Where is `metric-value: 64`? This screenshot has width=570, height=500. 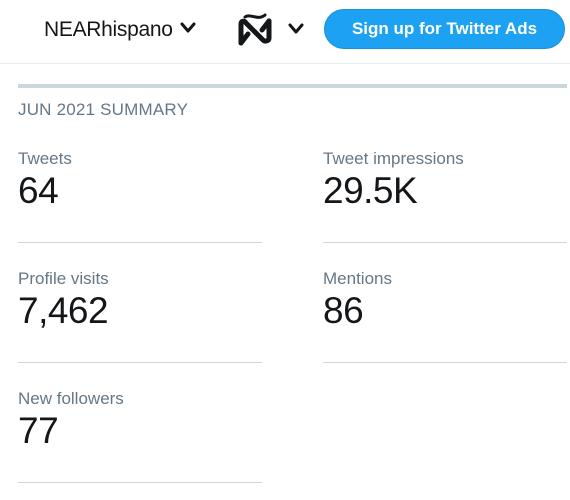 metric-value: 64 is located at coordinates (38, 190).